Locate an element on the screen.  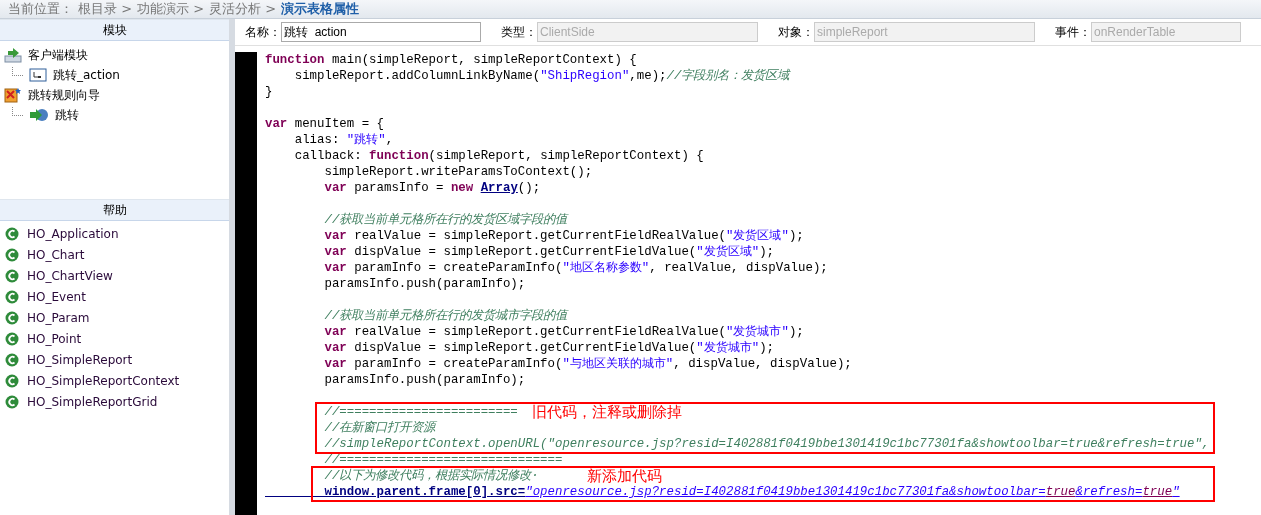
window-icon is located at coordinates (38, 75).